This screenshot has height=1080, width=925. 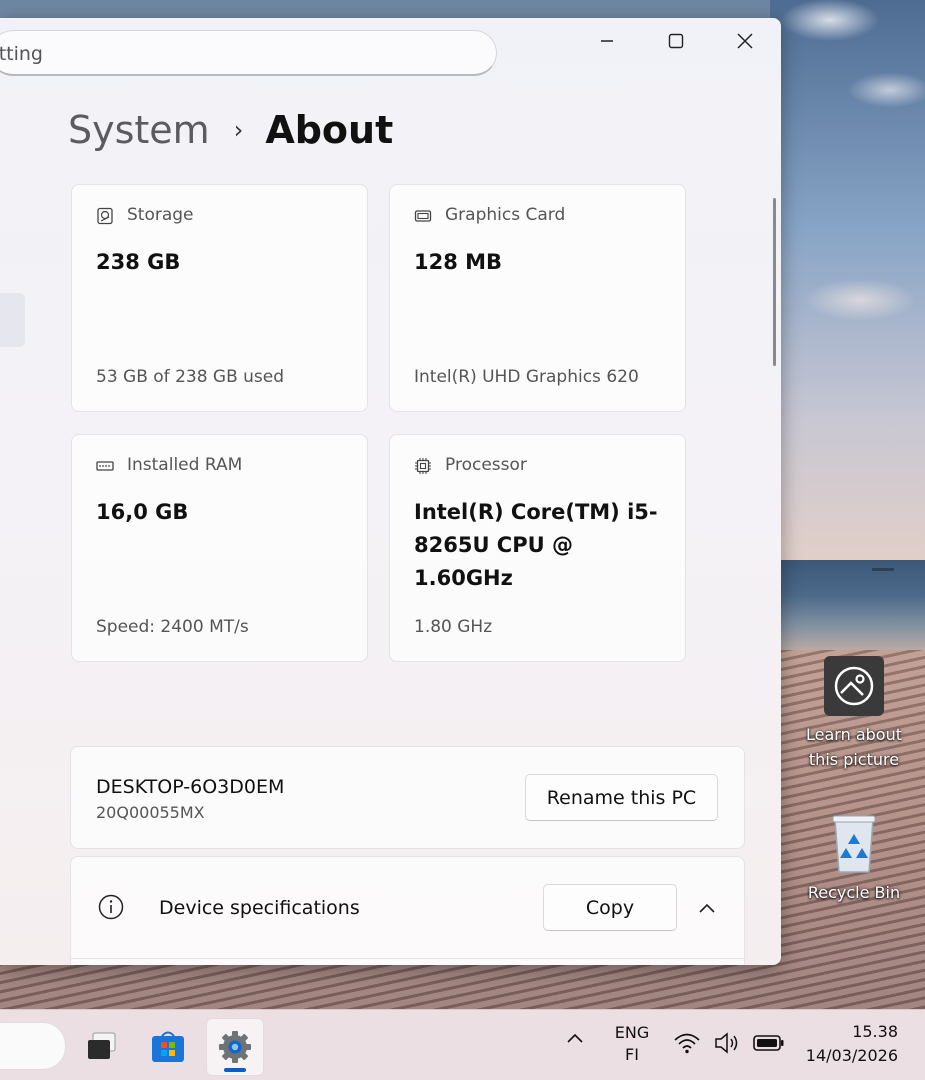 I want to click on close-icon, so click(x=745, y=41).